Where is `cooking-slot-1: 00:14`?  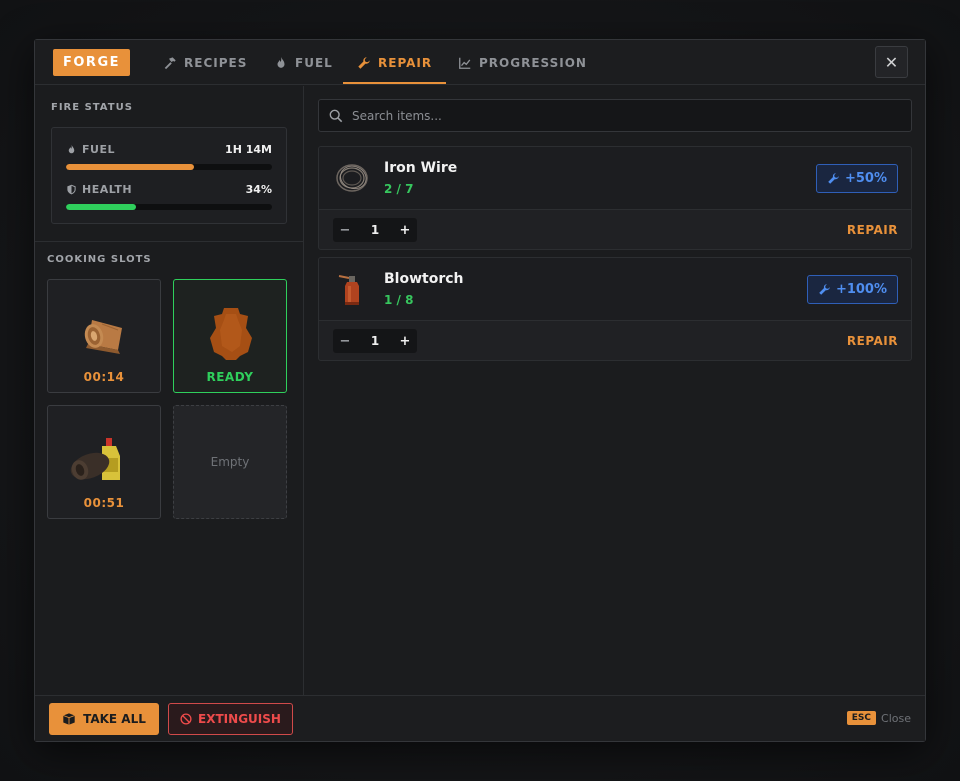 cooking-slot-1: 00:14 is located at coordinates (104, 336).